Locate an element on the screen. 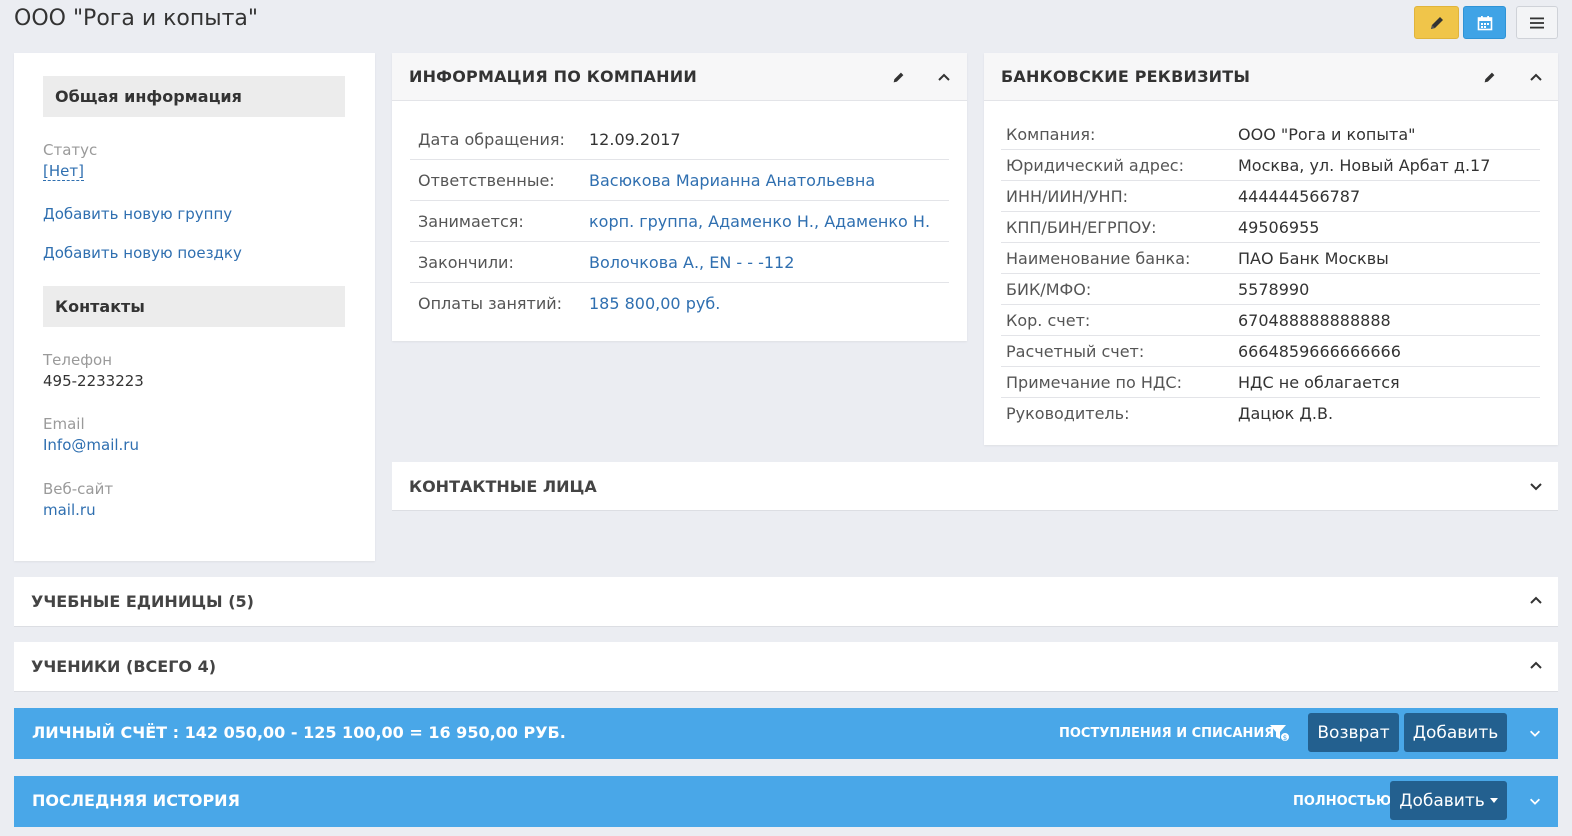 This screenshot has height=836, width=1572. row-label: БИК/МФО: is located at coordinates (1049, 289).